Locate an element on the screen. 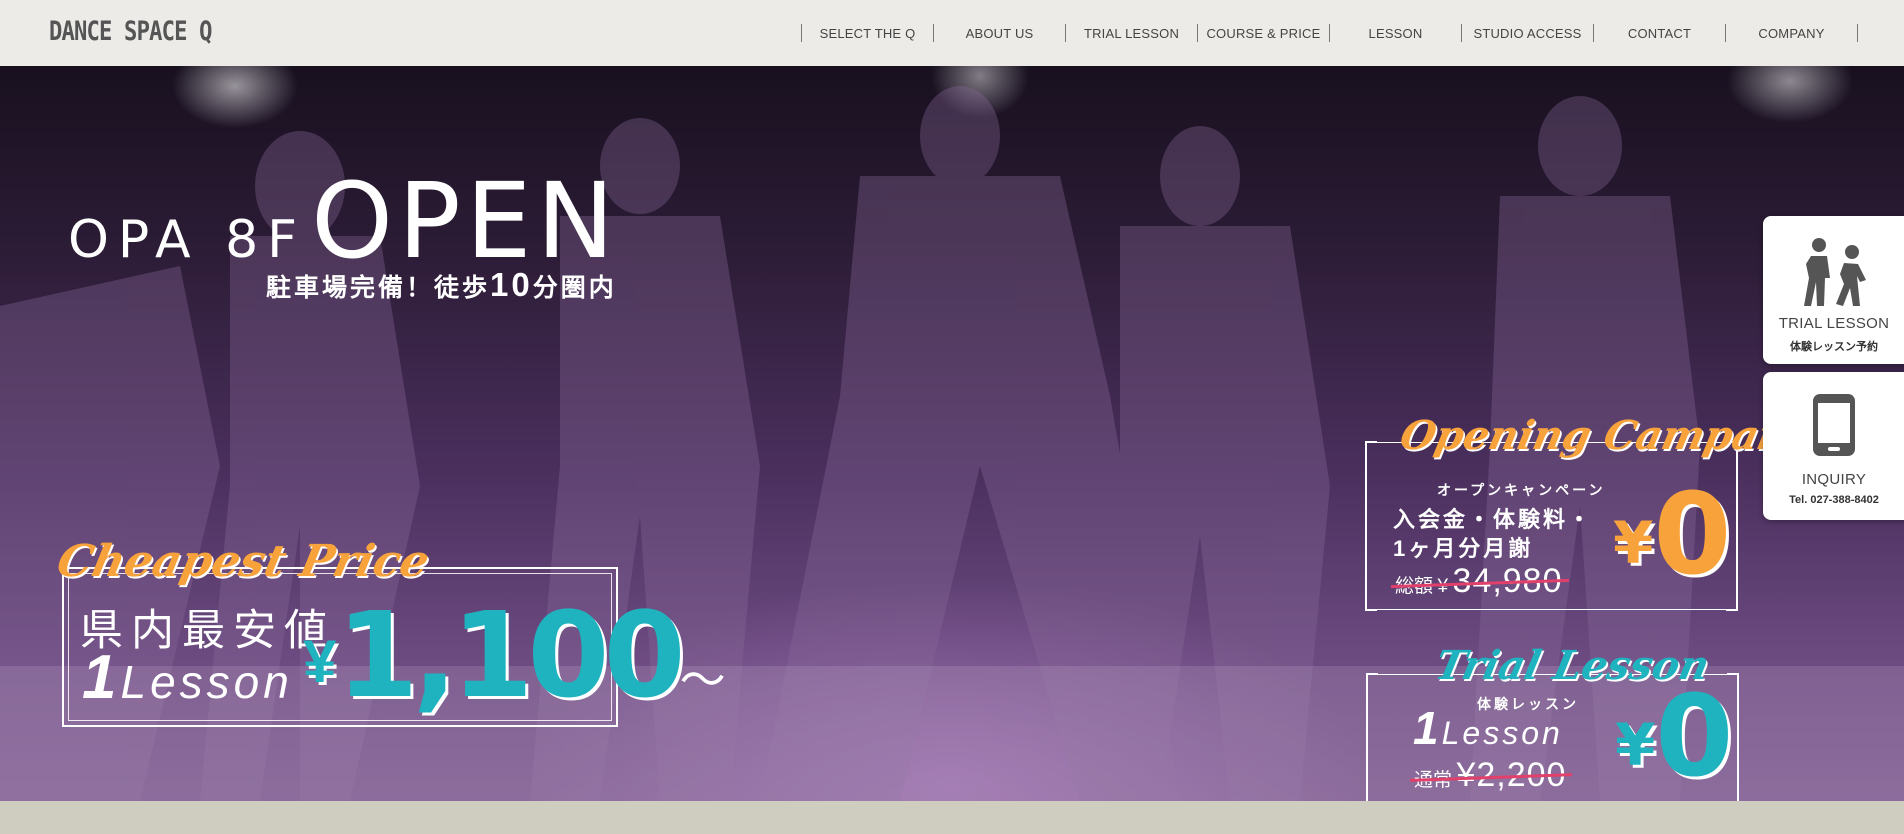 This screenshot has width=1904, height=834. campaign-old-total: 総額 ¥ 34,980 is located at coordinates (1479, 581).